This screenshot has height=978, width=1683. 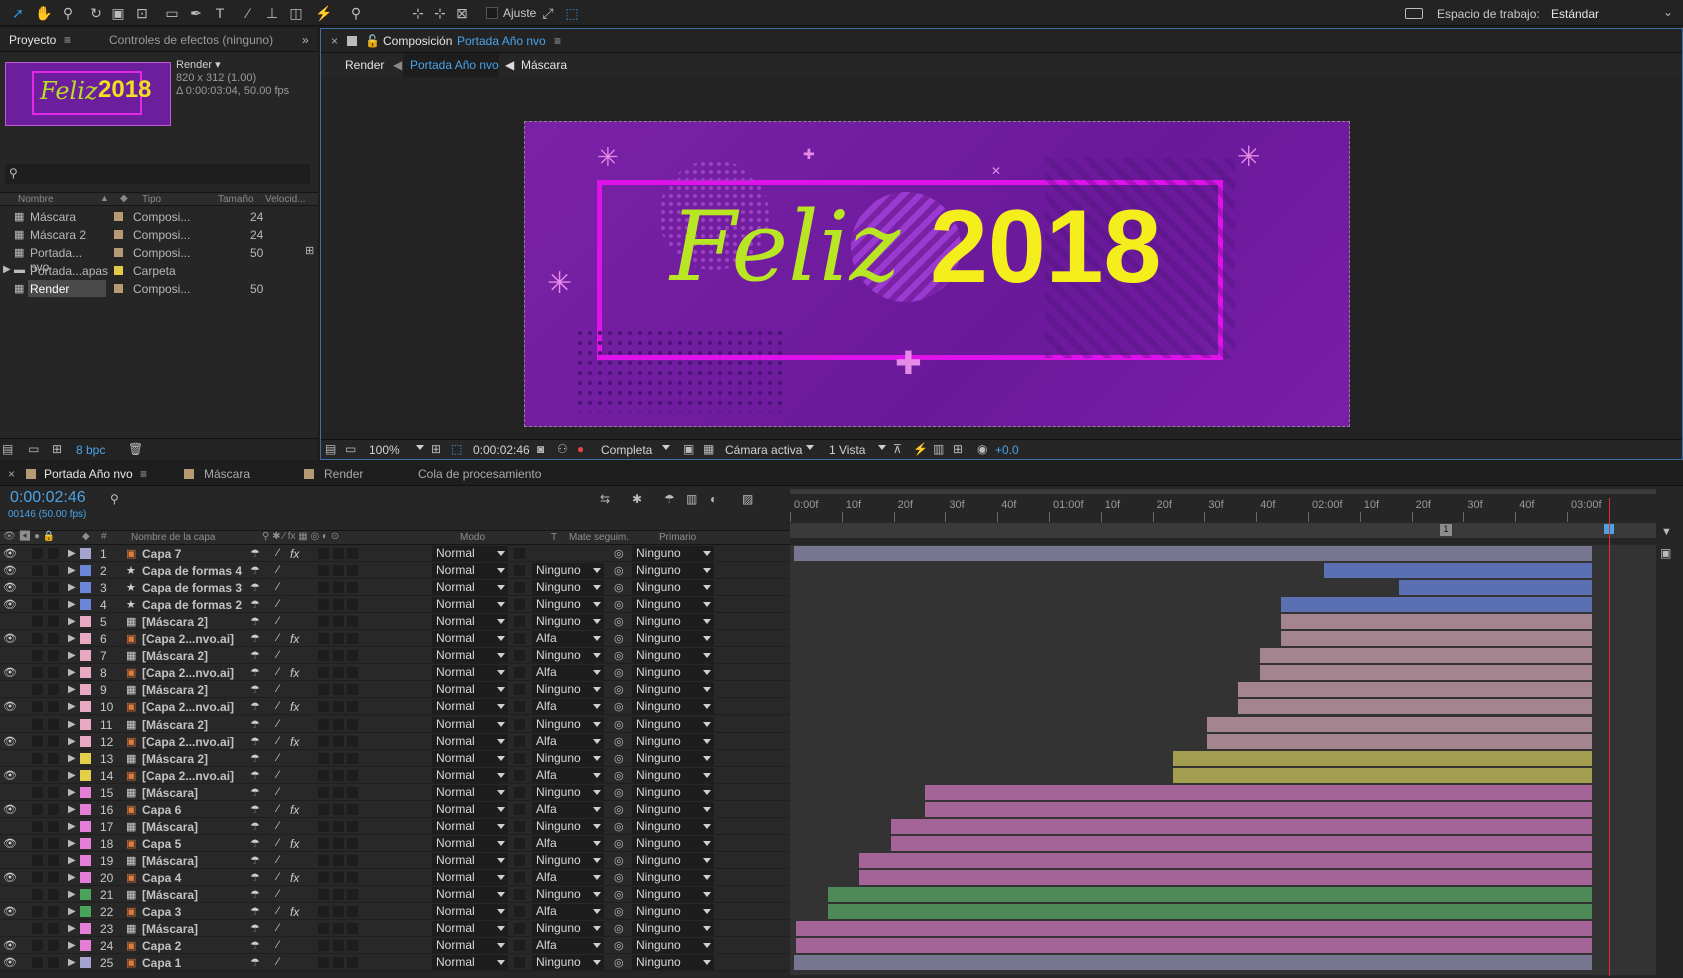 I want to click on layer-name: [Máscara 2], so click(x=175, y=725).